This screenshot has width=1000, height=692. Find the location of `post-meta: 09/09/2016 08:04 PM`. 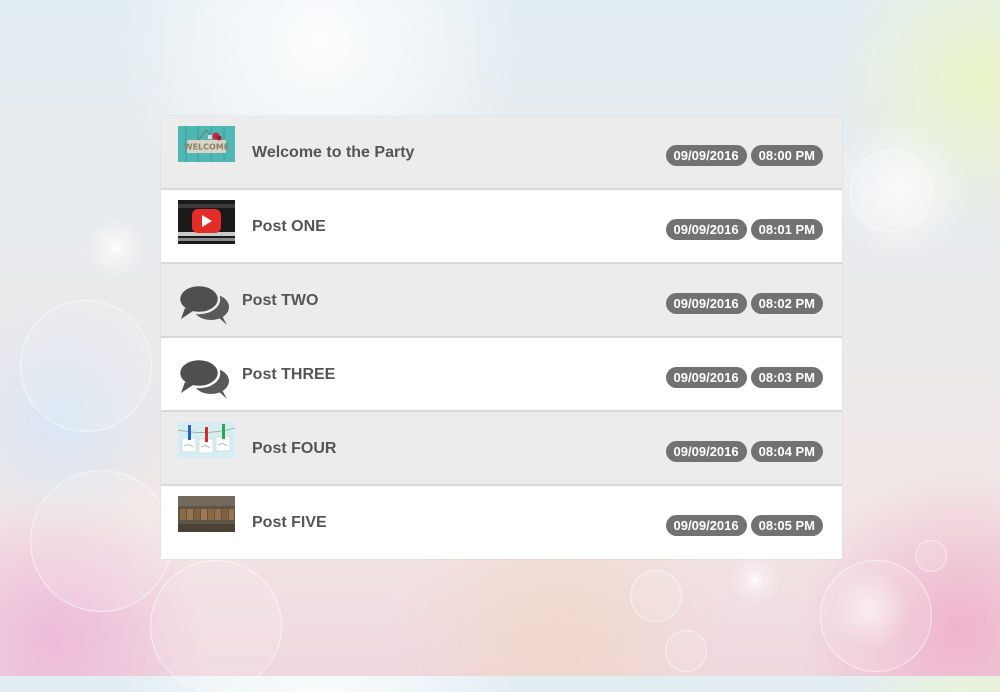

post-meta: 09/09/2016 08:04 PM is located at coordinates (744, 451).